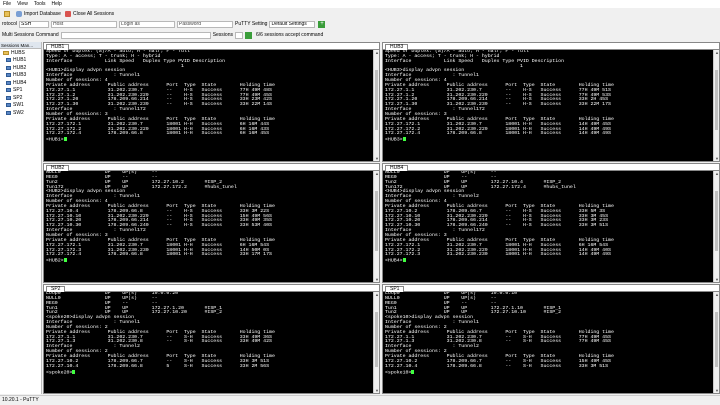 The height and width of the screenshot is (405, 720). I want to click on pane-tab: HUB3, so click(551, 46).